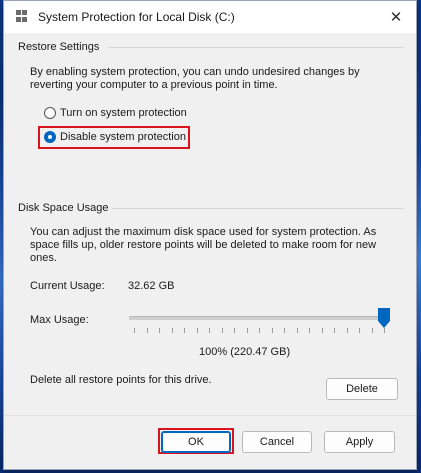 The width and height of the screenshot is (421, 473). What do you see at coordinates (384, 318) in the screenshot?
I see `max-usage-slider-thumb` at bounding box center [384, 318].